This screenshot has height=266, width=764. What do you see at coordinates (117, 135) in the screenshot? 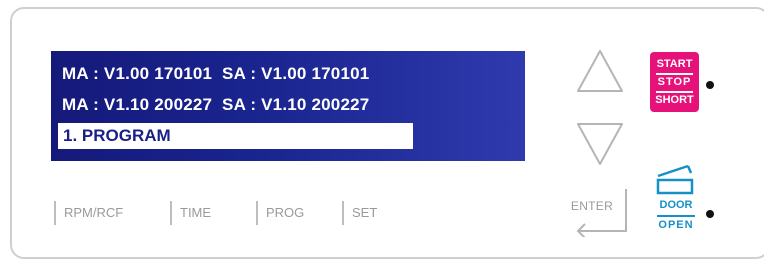
I see `selected-menu-label: 1. PROGRAM` at bounding box center [117, 135].